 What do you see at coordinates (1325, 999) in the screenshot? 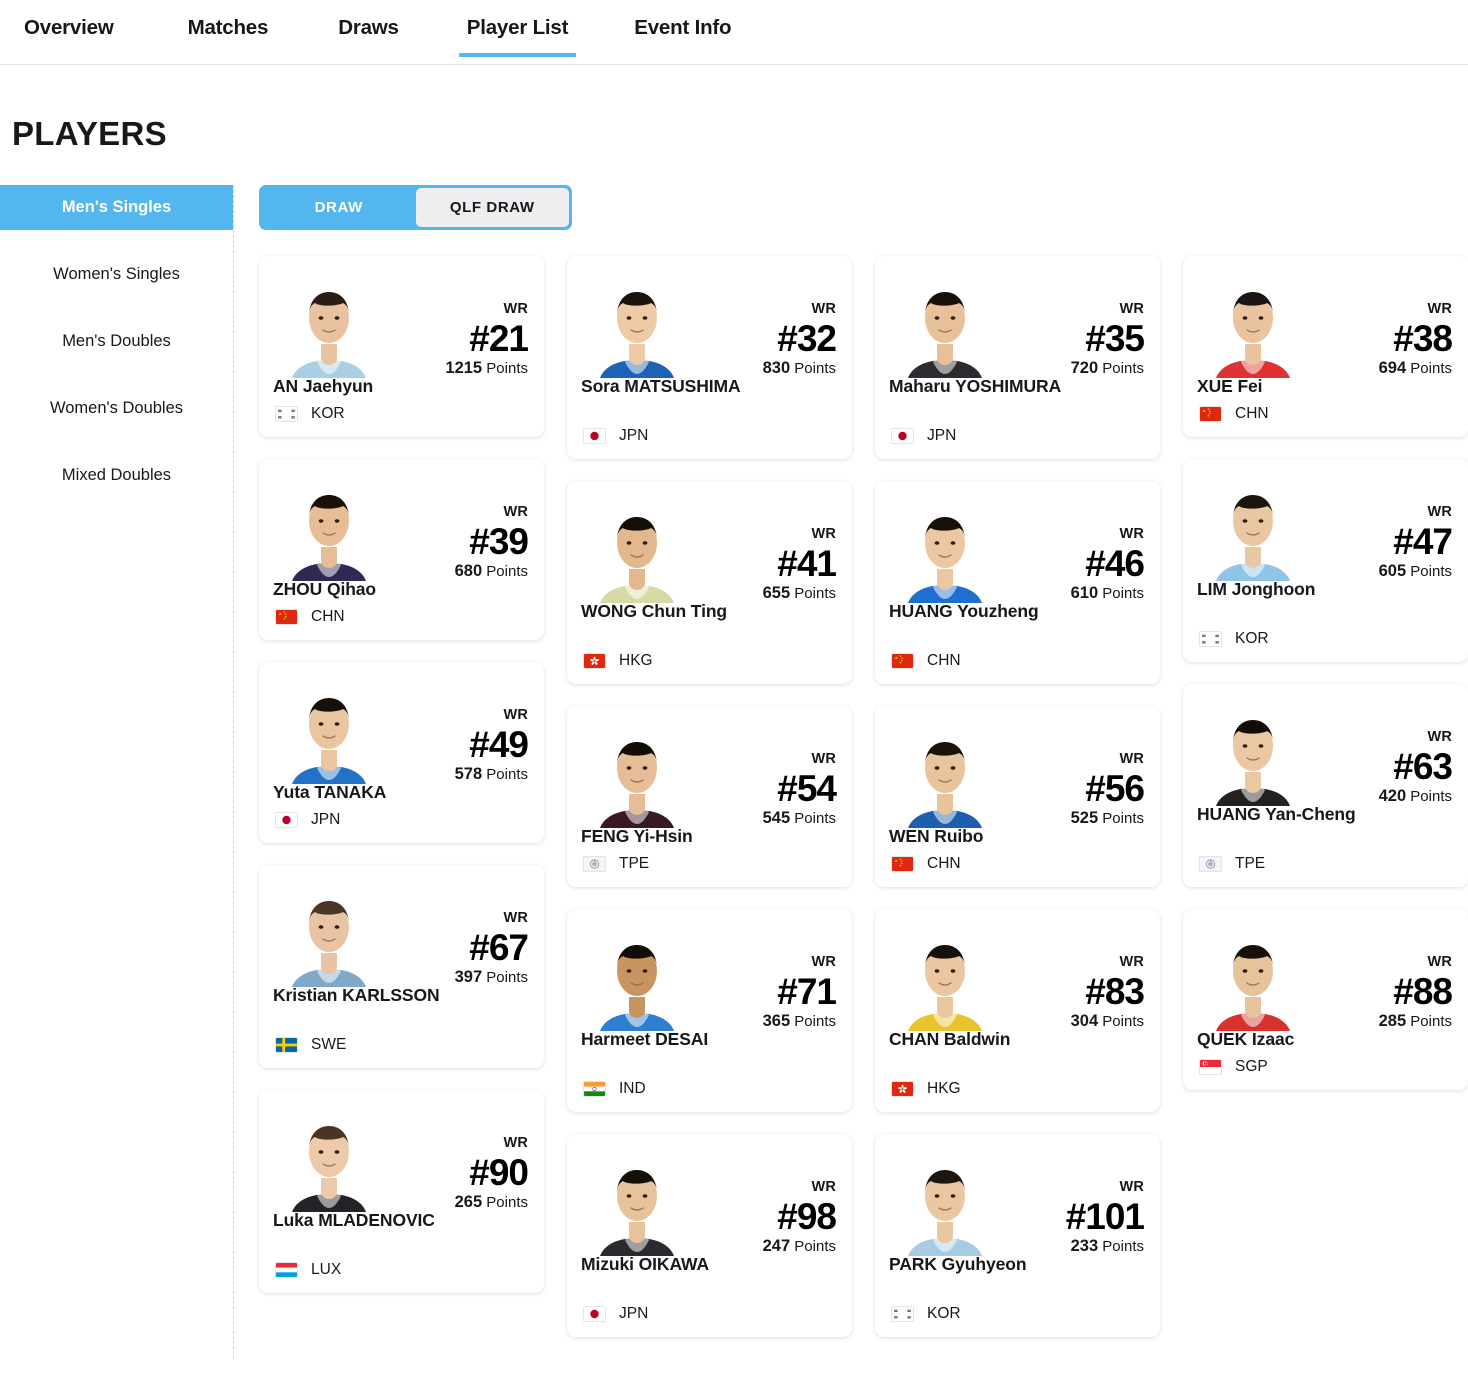
I see `player-card: WR #88 285 Points QUEK Izaac SGP` at bounding box center [1325, 999].